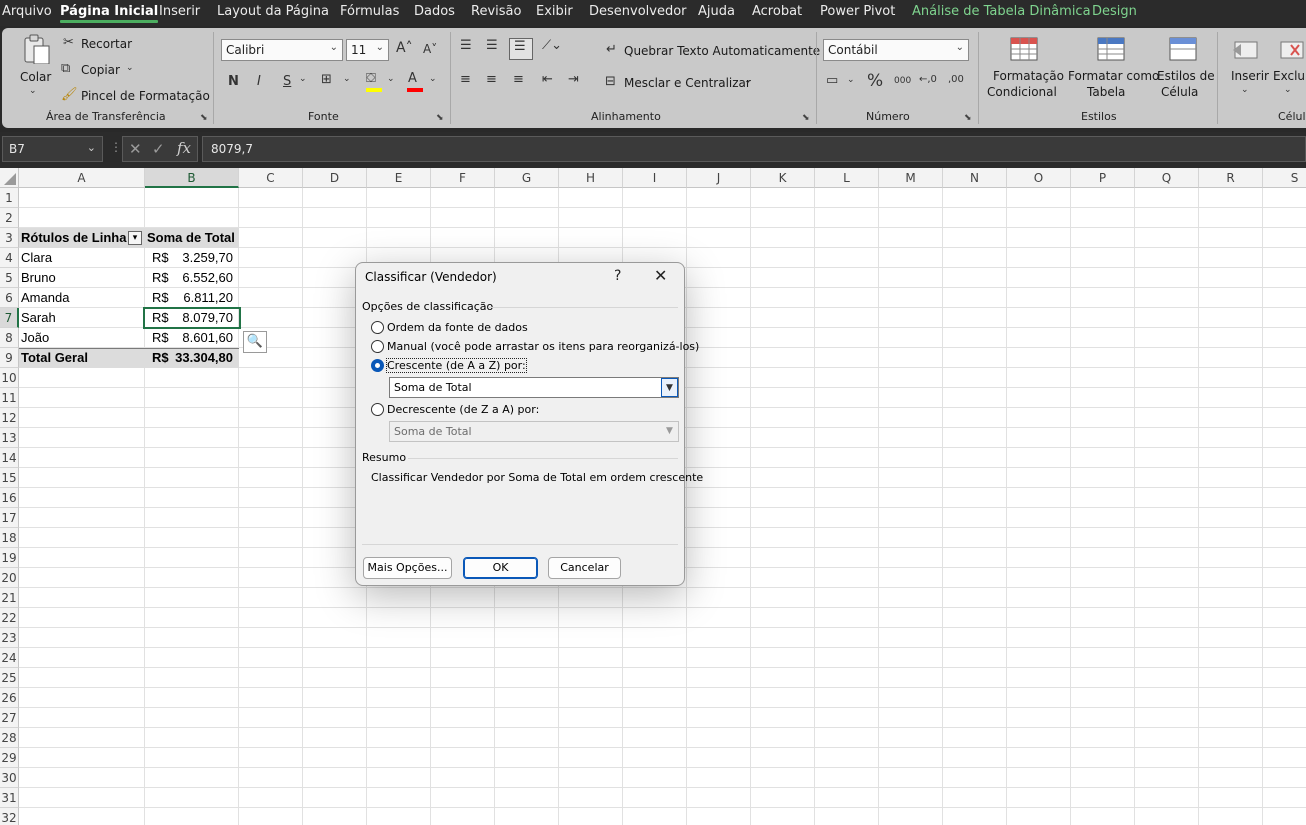 This screenshot has height=825, width=1306. What do you see at coordinates (273, 11) in the screenshot?
I see `tab-layout-da-pagina: Layout da Página` at bounding box center [273, 11].